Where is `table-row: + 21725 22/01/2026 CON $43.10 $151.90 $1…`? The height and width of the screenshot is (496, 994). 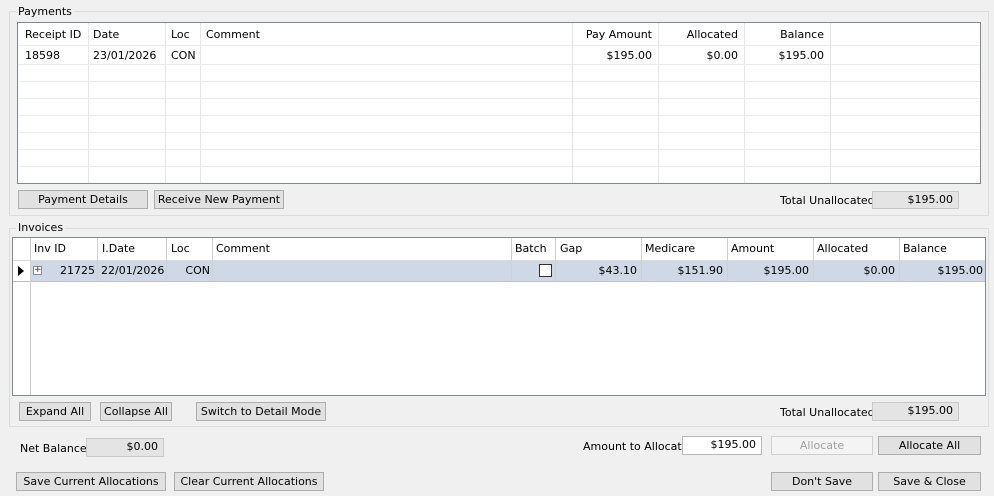
table-row: + 21725 22/01/2026 CON $43.10 $151.90 $1… is located at coordinates (507, 271).